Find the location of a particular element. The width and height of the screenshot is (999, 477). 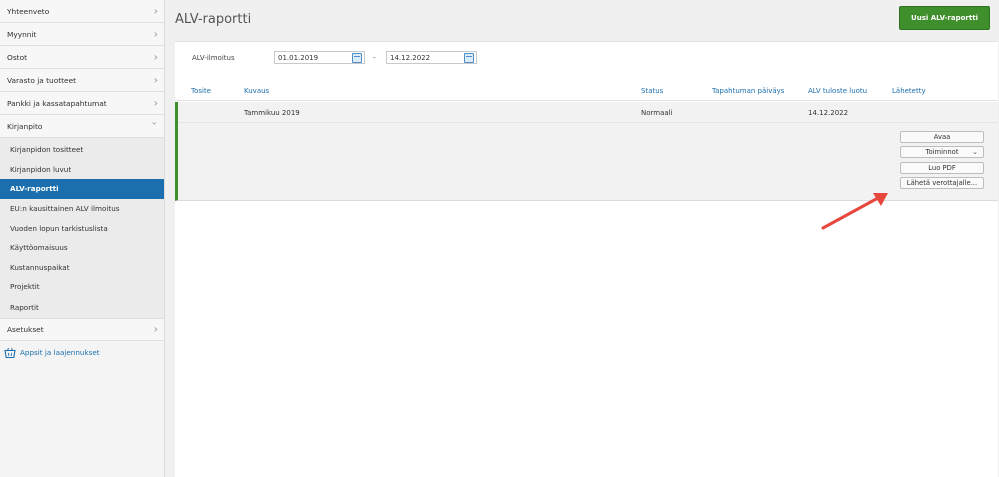

date-to-value: 14.12.2022 is located at coordinates (410, 57).